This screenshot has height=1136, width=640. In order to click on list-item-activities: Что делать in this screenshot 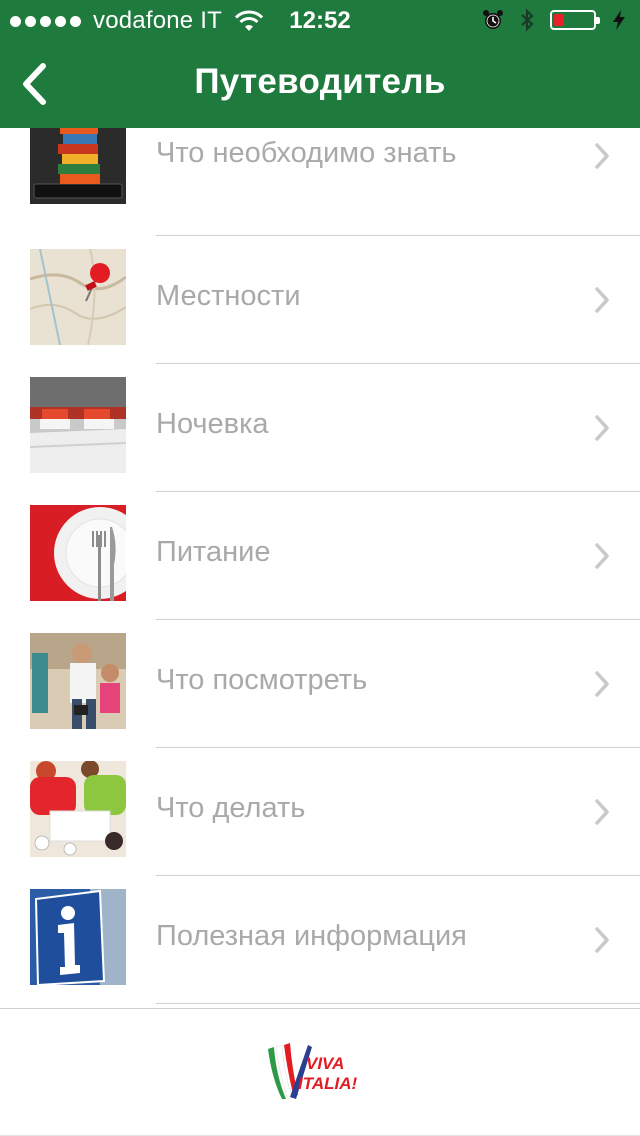, I will do `click(320, 812)`.